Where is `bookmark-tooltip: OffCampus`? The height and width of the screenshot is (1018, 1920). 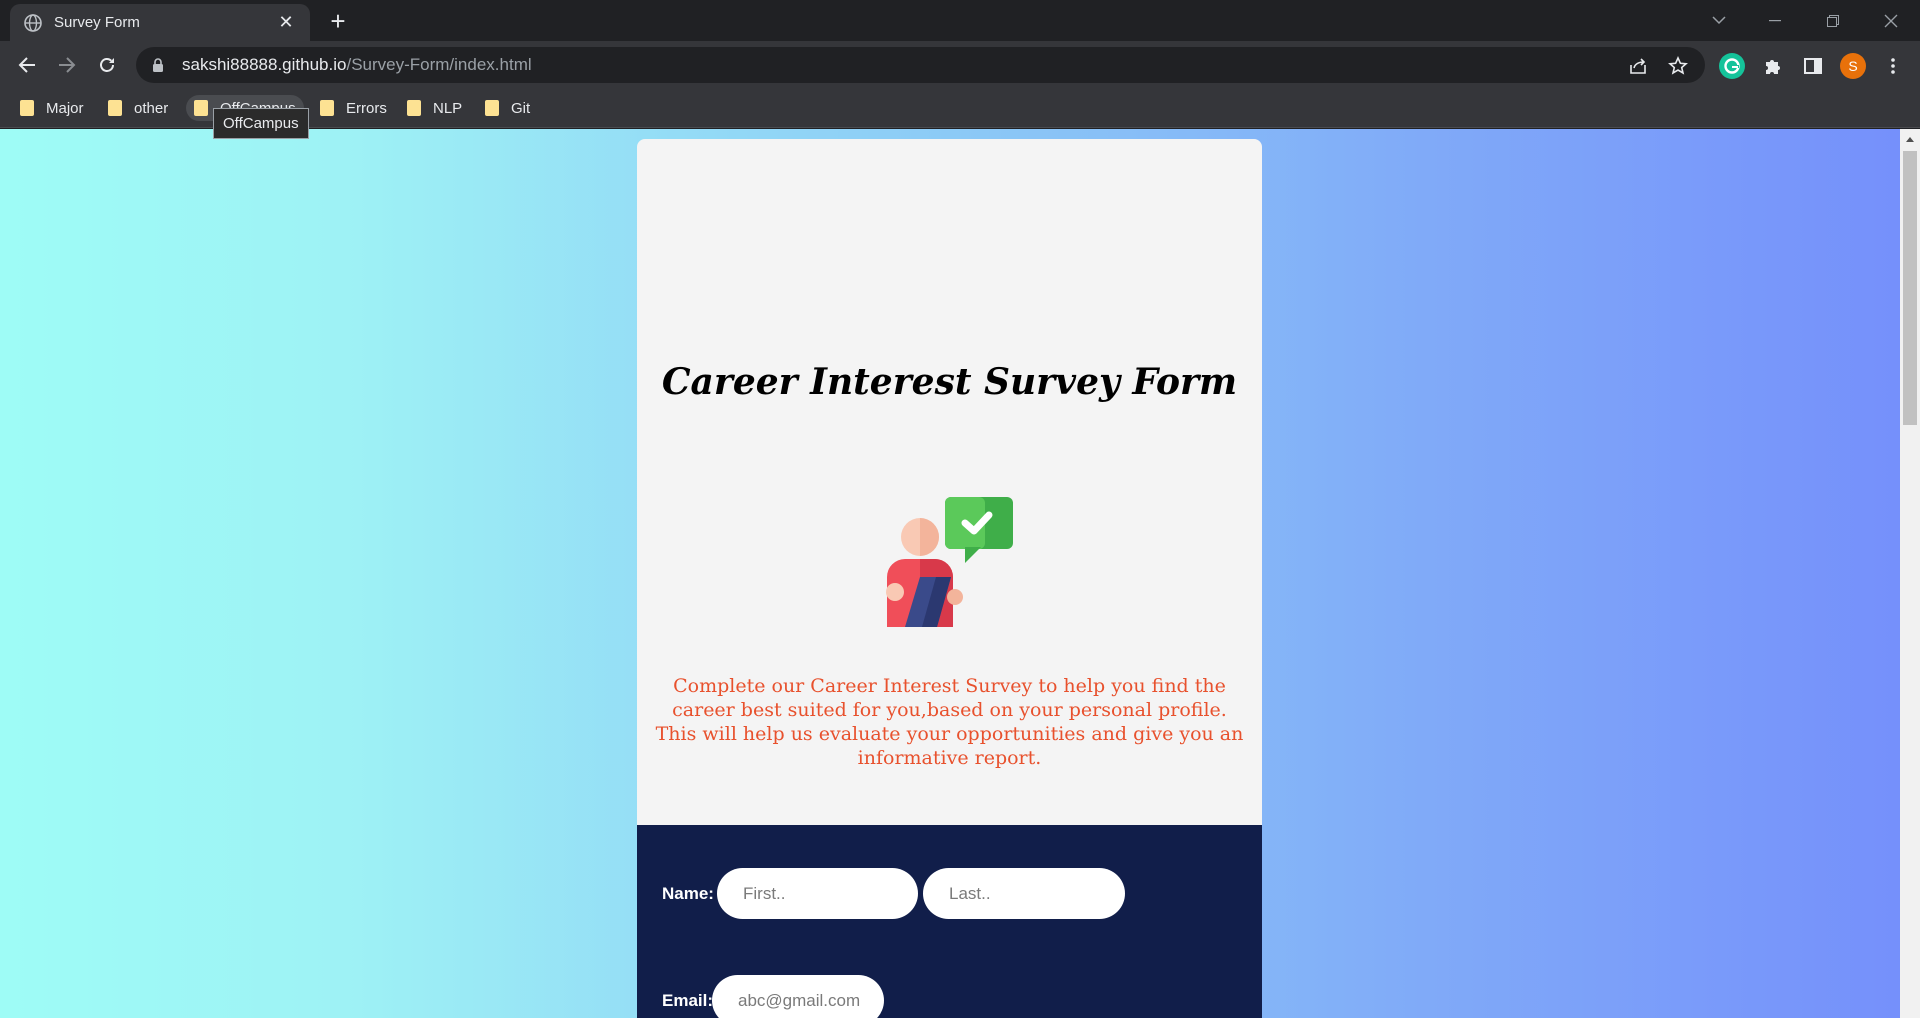
bookmark-tooltip: OffCampus is located at coordinates (261, 123).